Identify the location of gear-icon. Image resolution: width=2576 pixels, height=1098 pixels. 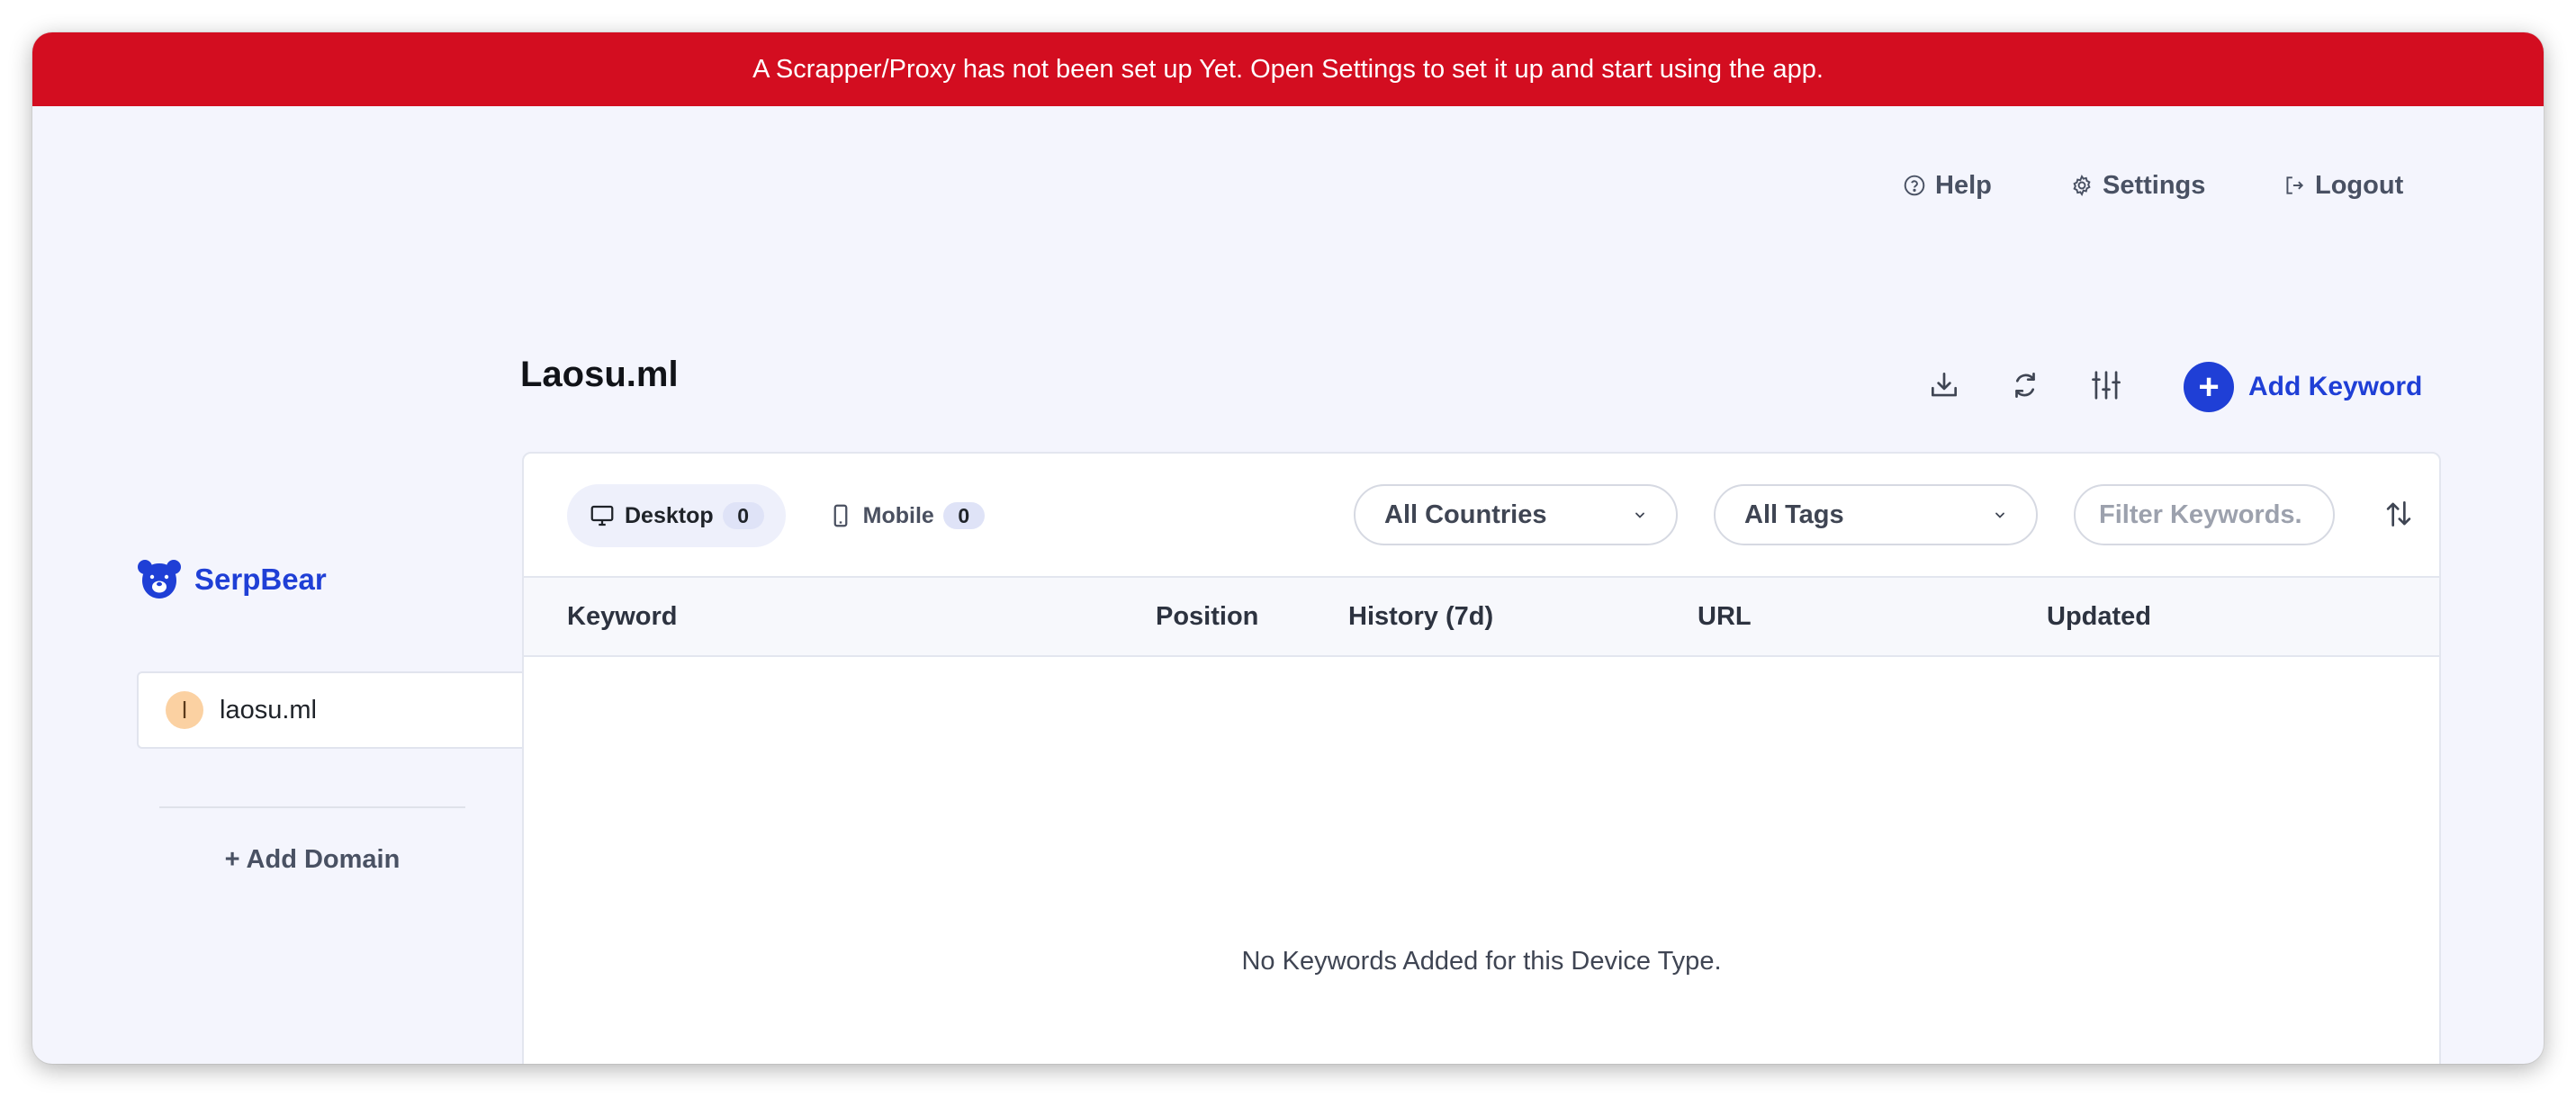
(2082, 185).